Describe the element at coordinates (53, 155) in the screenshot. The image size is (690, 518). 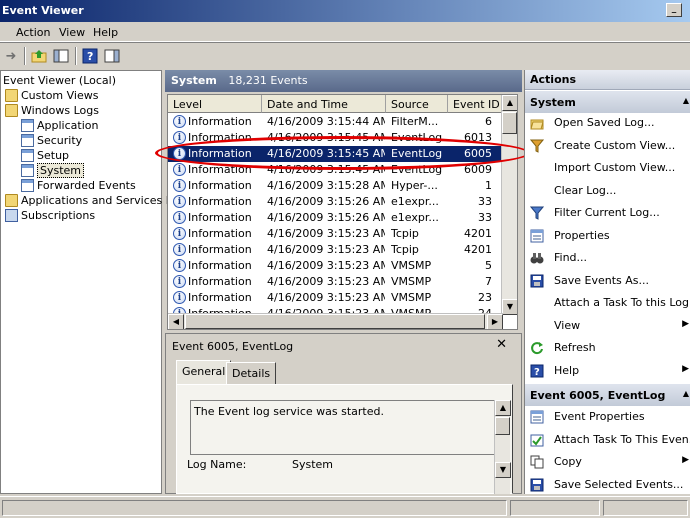
I see `tree-label: Setup` at that location.